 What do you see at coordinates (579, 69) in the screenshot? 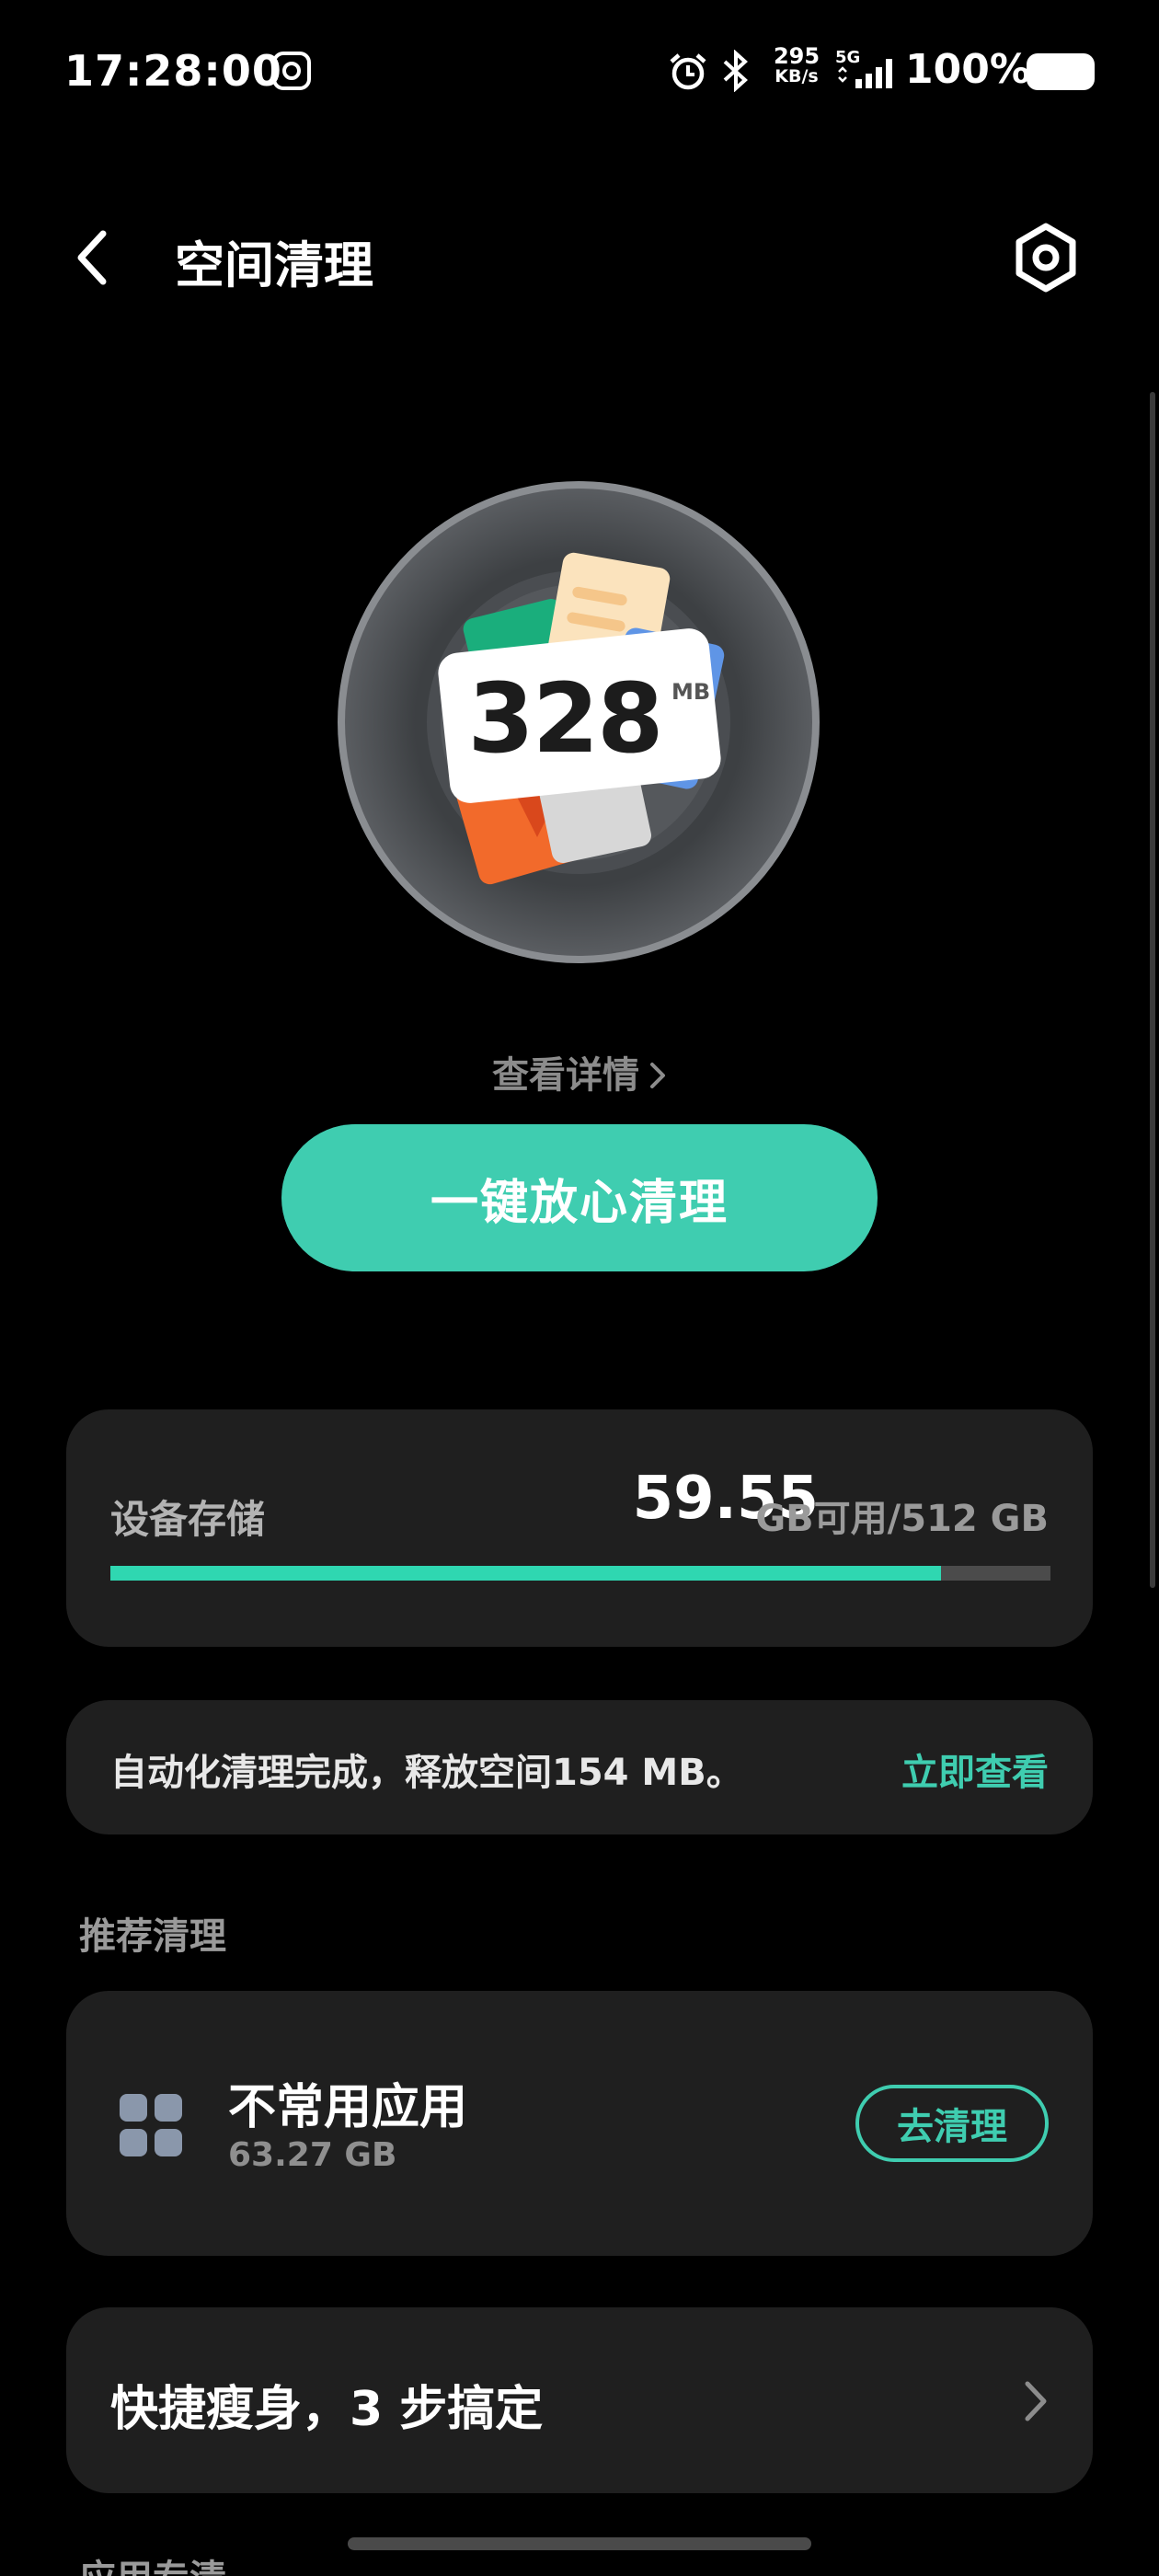
I see `status-bar: 17:28:00 295 KB/s 5G 100%` at bounding box center [579, 69].